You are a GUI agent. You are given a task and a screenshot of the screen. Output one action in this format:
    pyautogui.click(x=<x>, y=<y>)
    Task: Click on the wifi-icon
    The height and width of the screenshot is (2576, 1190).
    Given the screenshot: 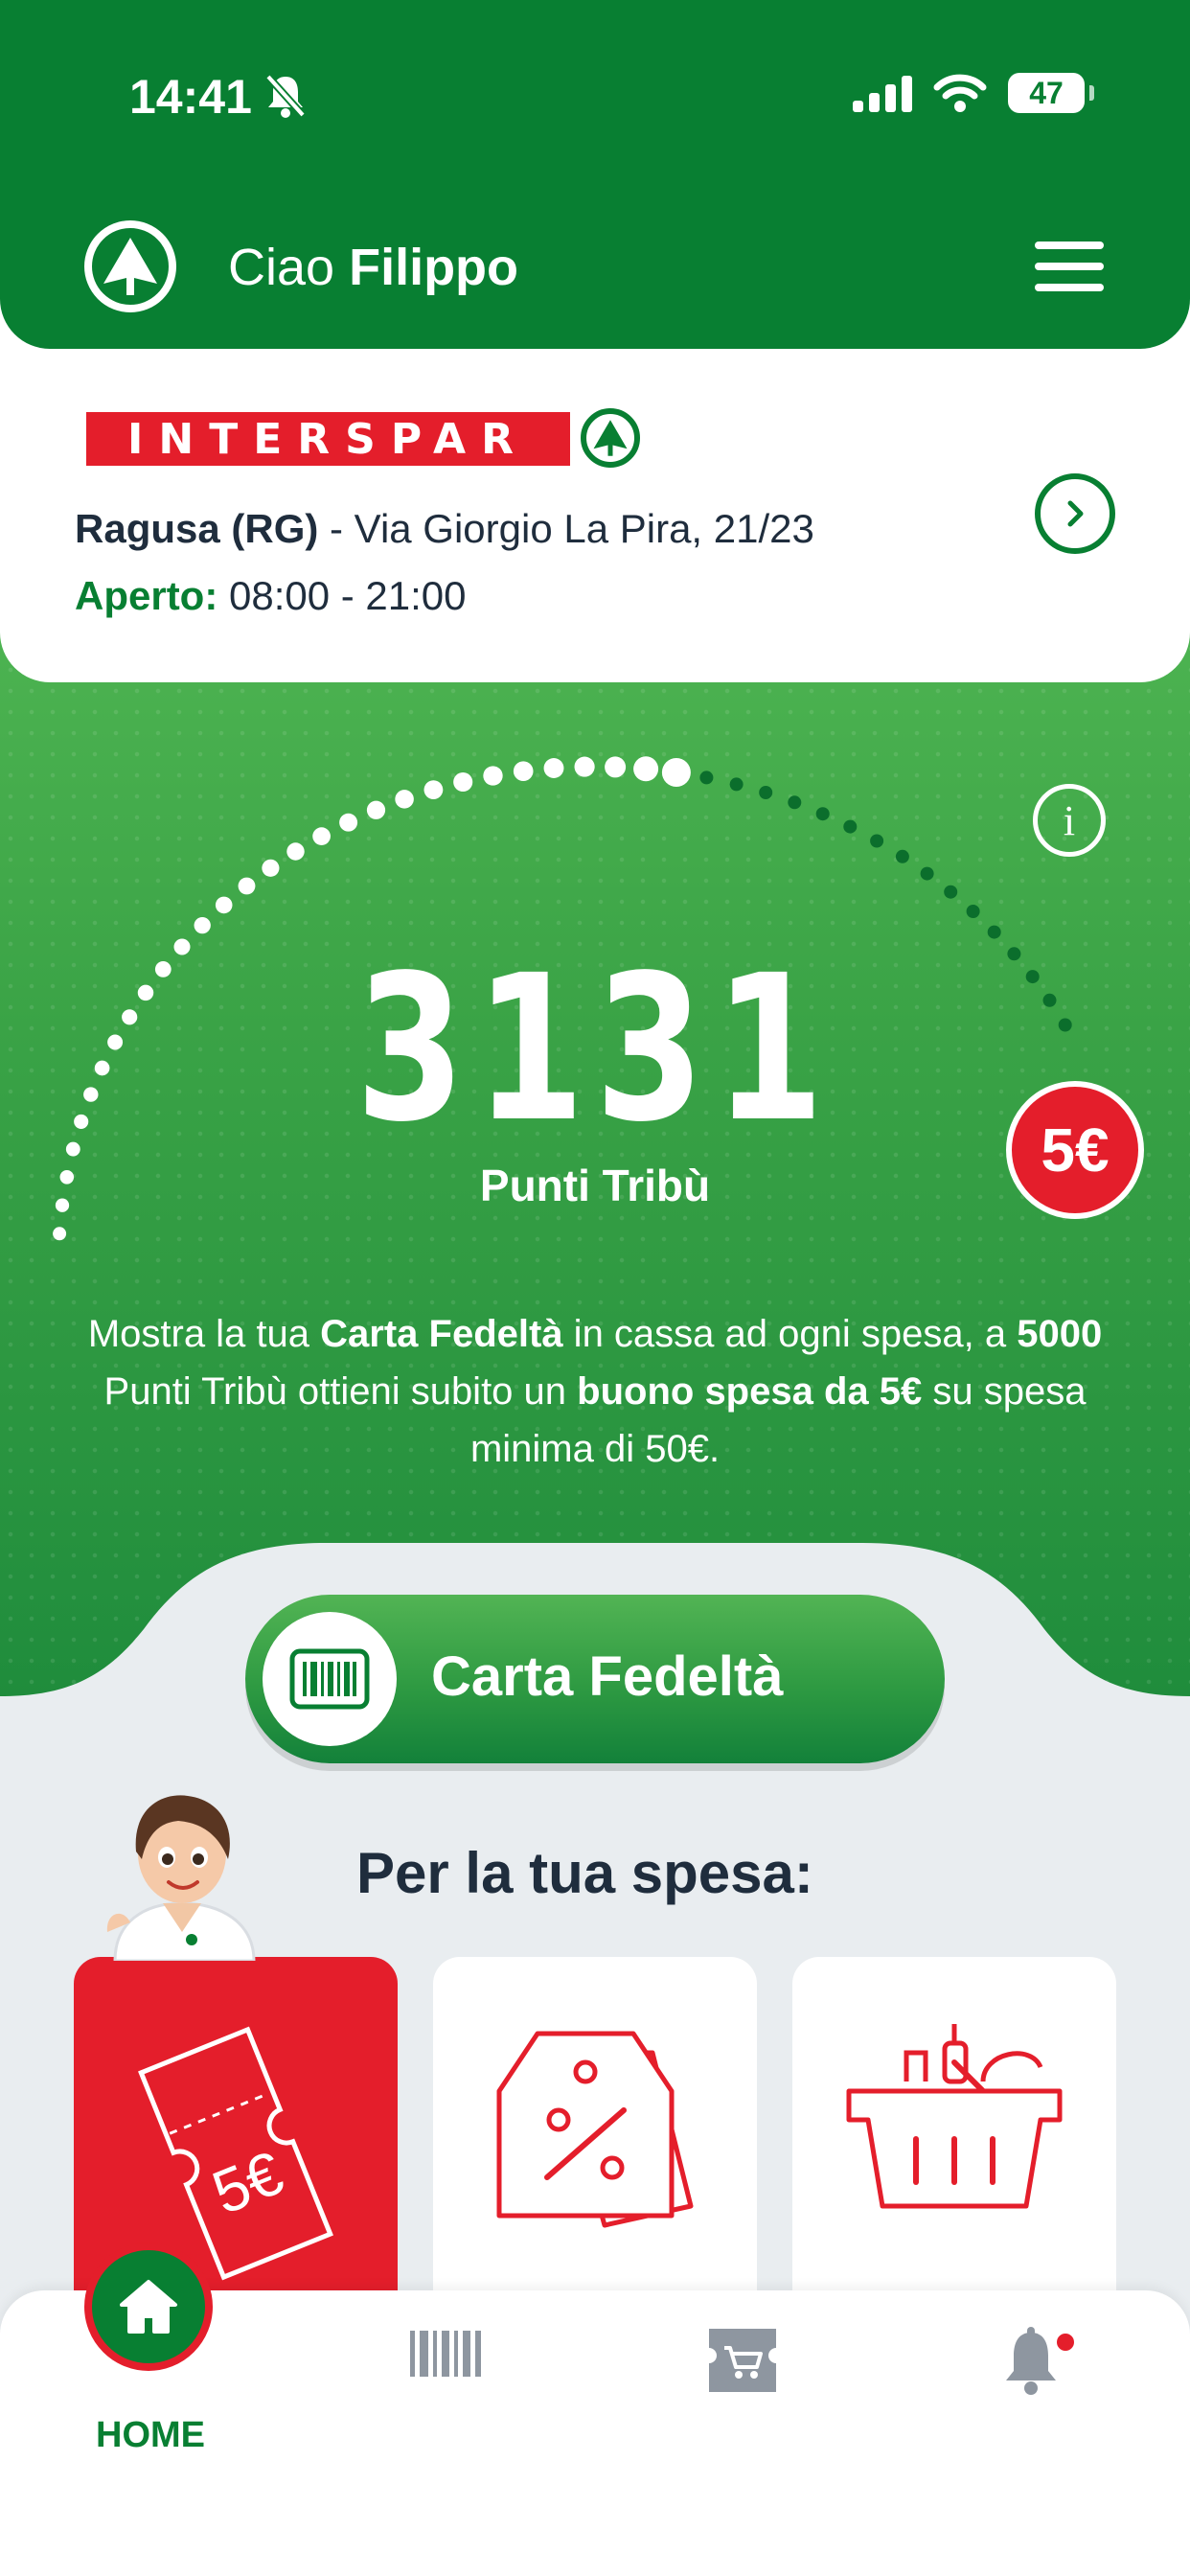 What is the action you would take?
    pyautogui.click(x=960, y=93)
    